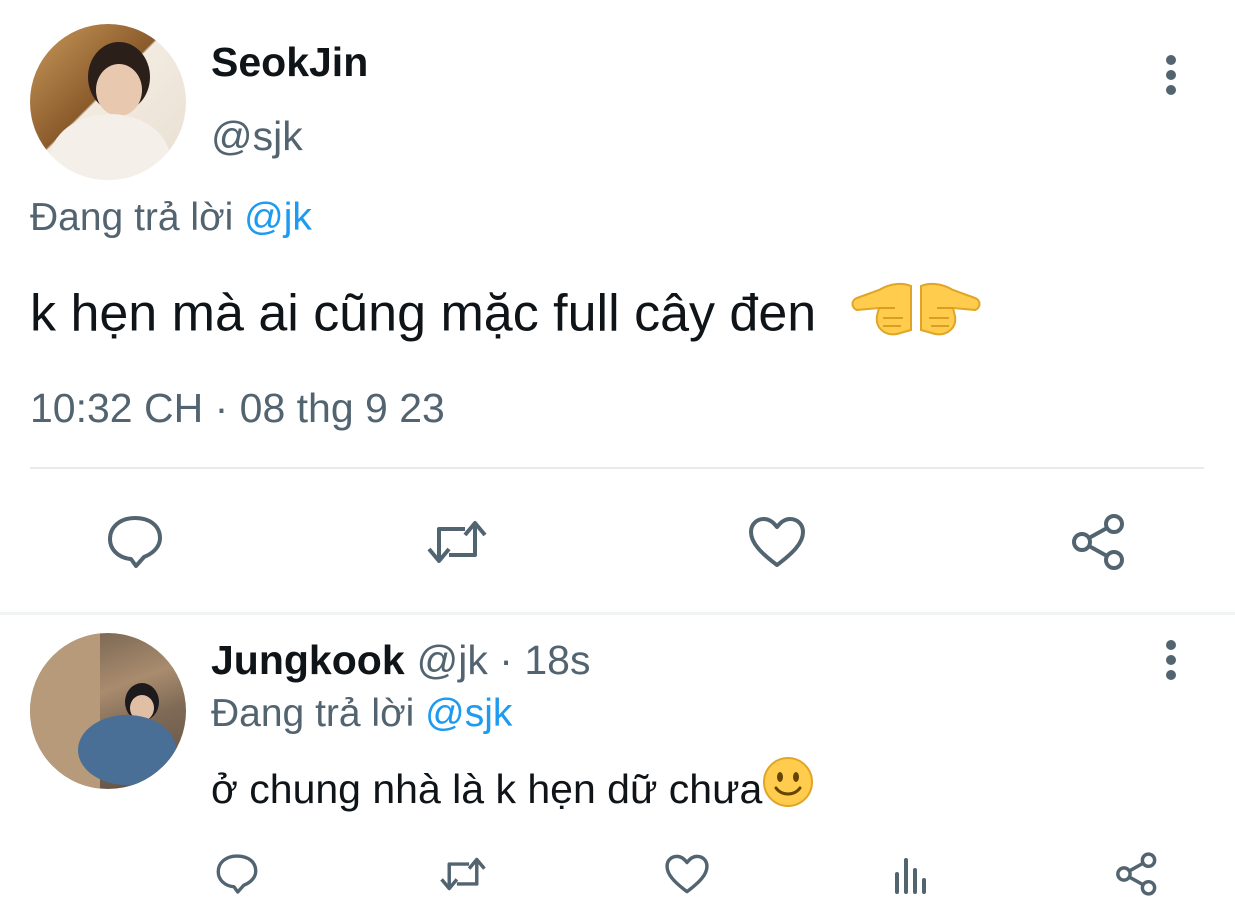 The height and width of the screenshot is (924, 1235). I want to click on reply-views-button, so click(911, 874).